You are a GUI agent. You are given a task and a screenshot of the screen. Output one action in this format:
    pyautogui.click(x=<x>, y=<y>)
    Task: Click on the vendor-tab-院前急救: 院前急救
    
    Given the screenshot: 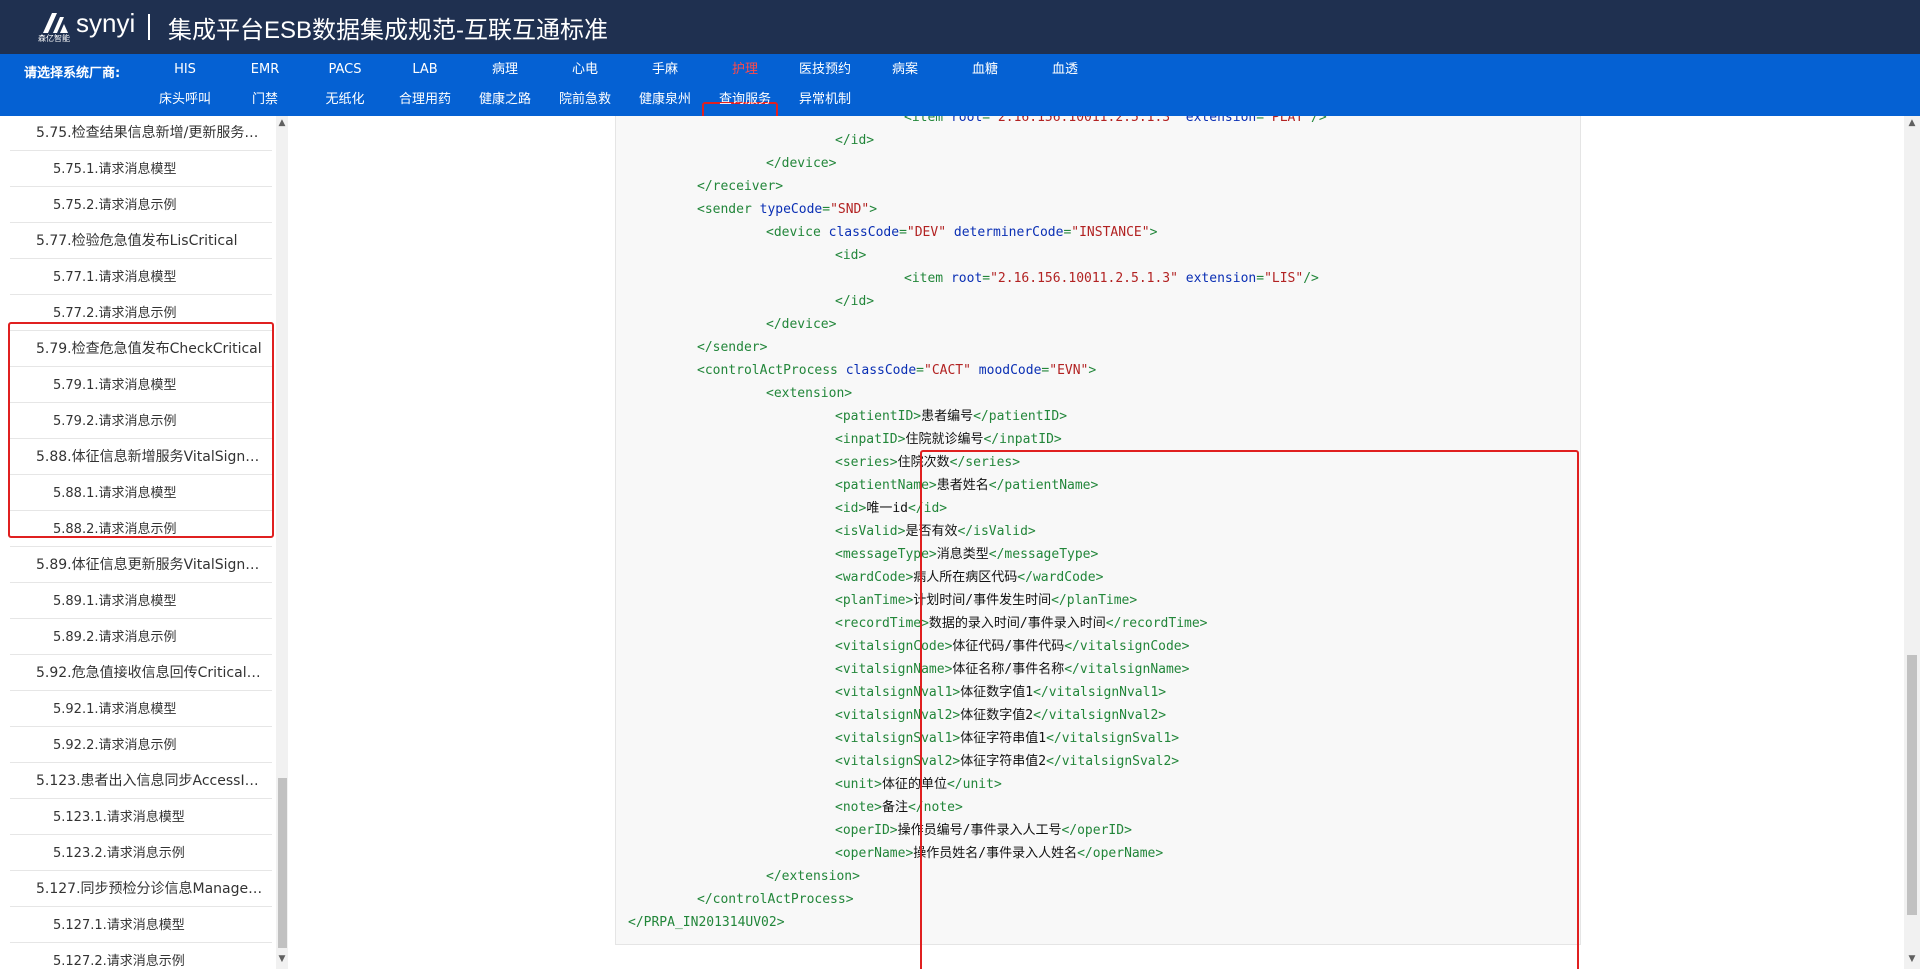 What is the action you would take?
    pyautogui.click(x=585, y=100)
    